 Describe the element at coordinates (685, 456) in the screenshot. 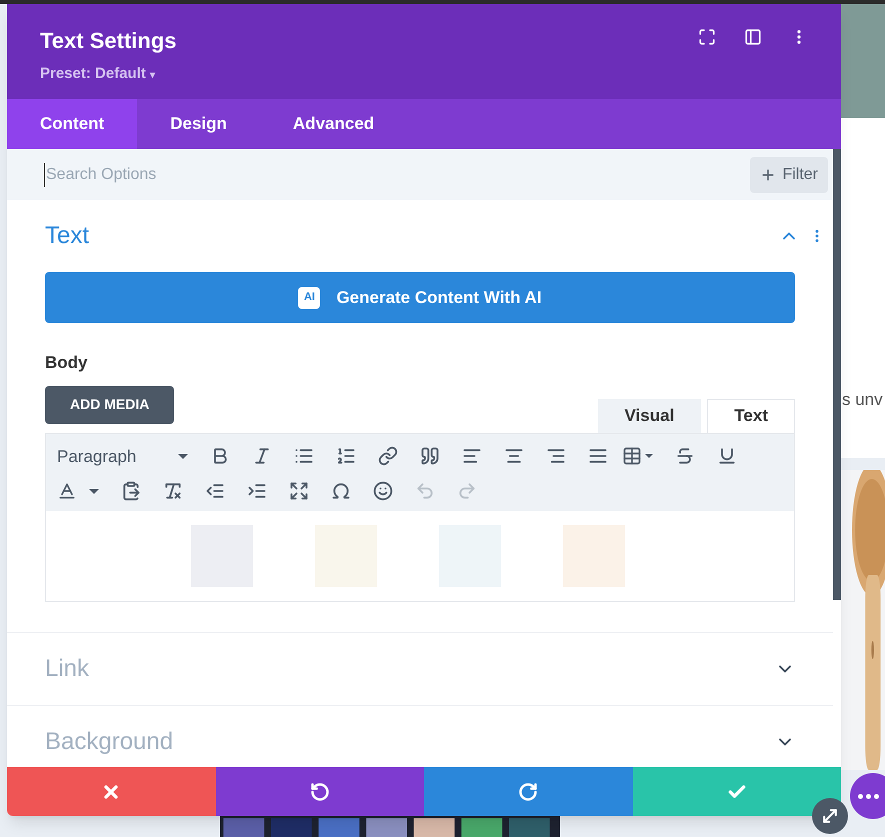

I see `strikethrough-icon` at that location.